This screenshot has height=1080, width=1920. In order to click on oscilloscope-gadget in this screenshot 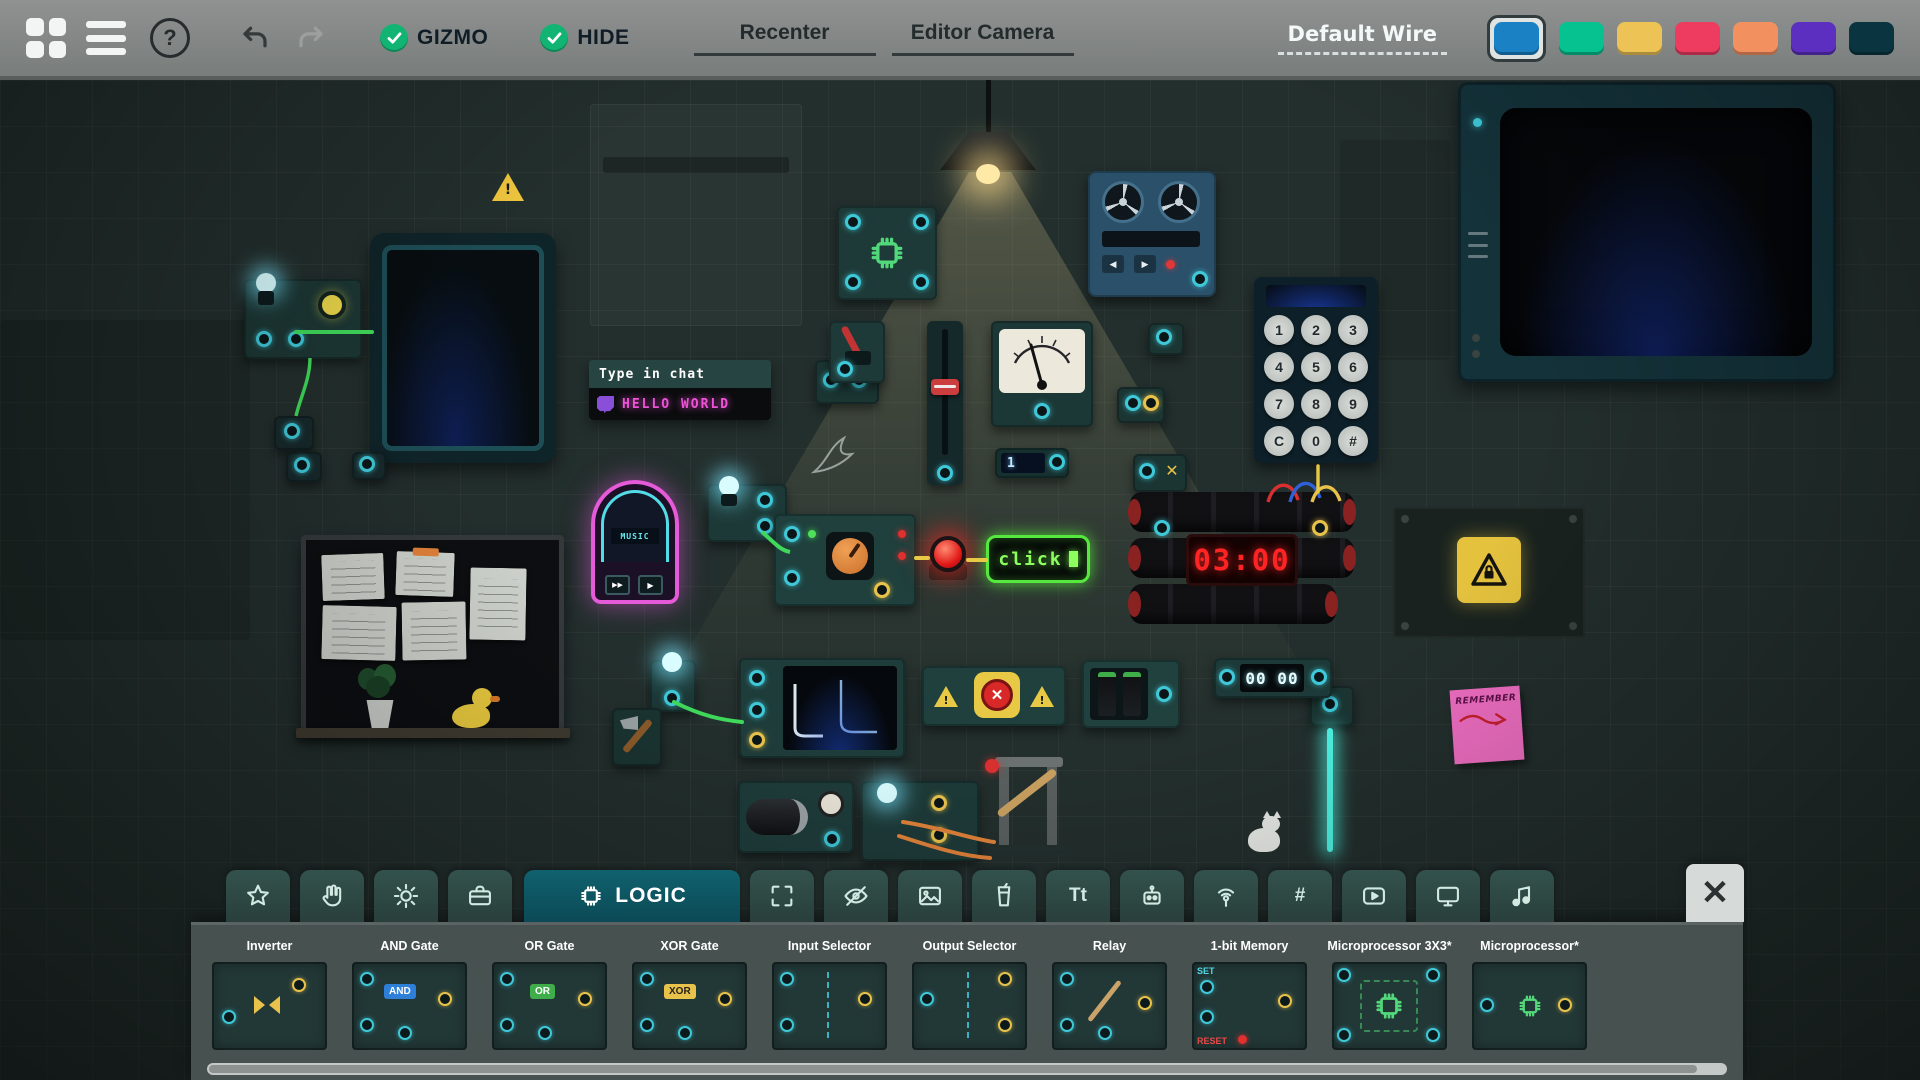, I will do `click(822, 708)`.